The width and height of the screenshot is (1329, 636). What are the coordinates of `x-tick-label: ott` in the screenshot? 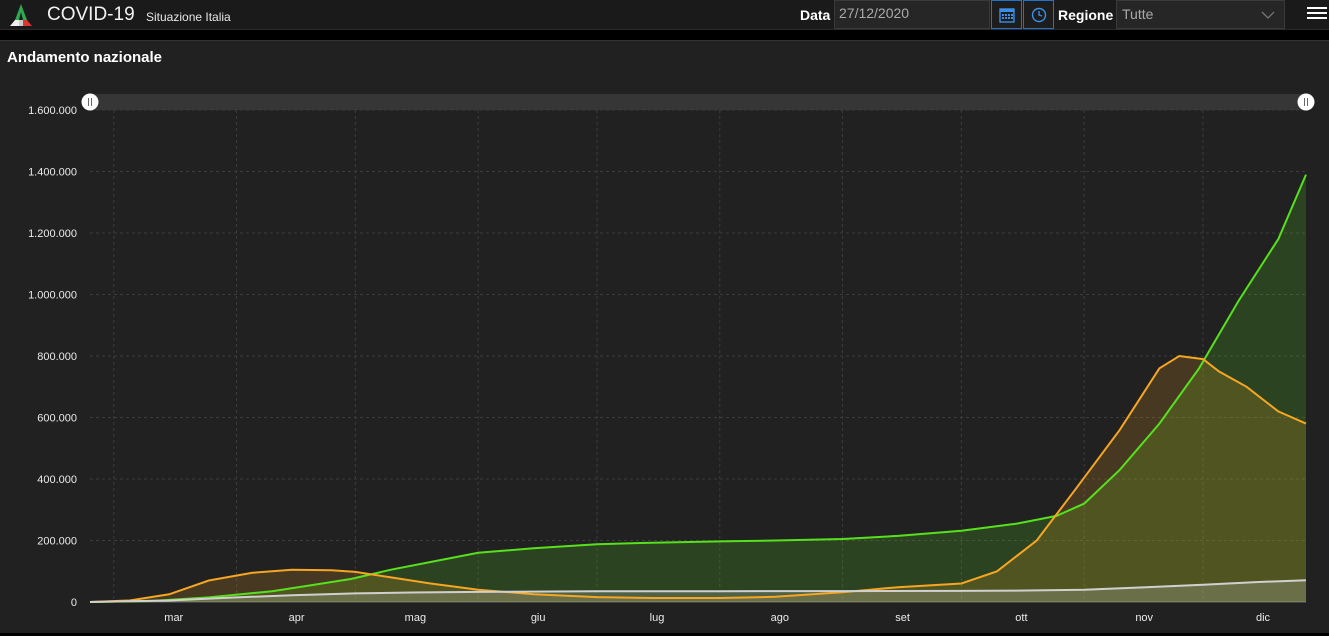 It's located at (1021, 618).